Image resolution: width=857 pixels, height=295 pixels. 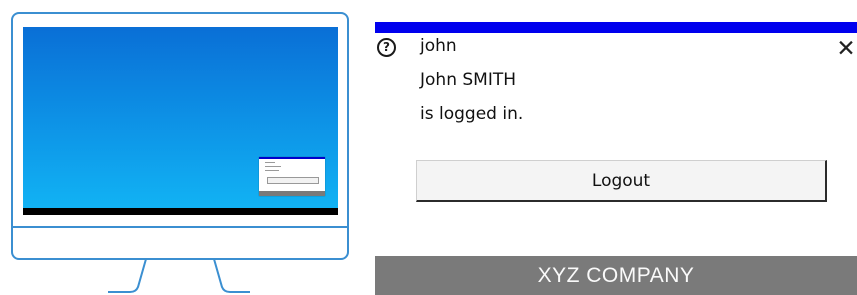 I want to click on mini-logout-button, so click(x=293, y=180).